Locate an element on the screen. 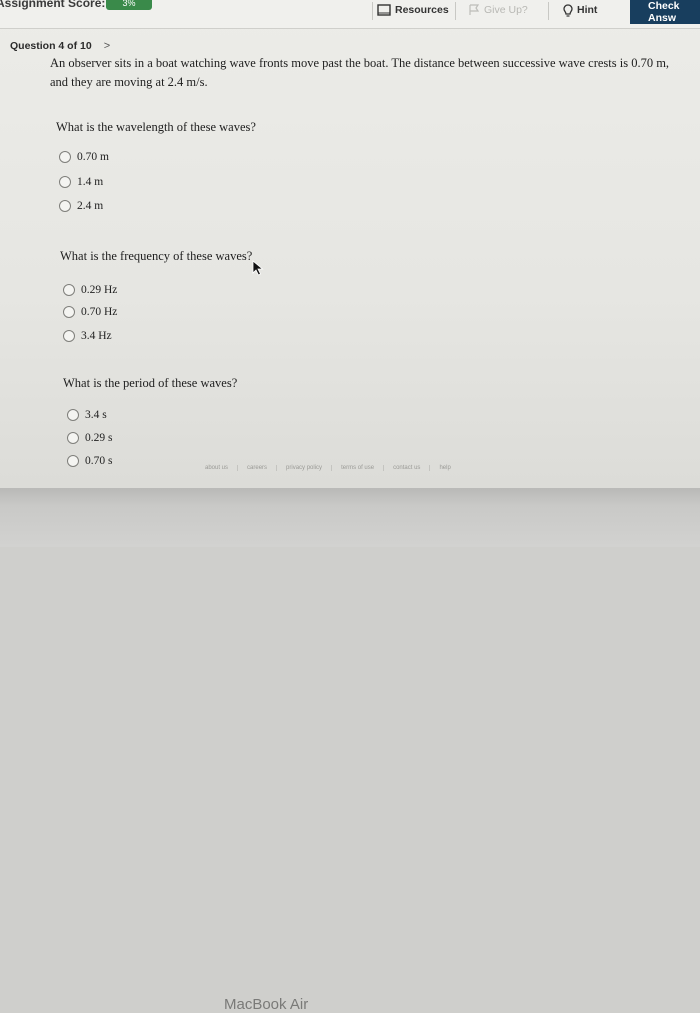  book-icon is located at coordinates (384, 10).